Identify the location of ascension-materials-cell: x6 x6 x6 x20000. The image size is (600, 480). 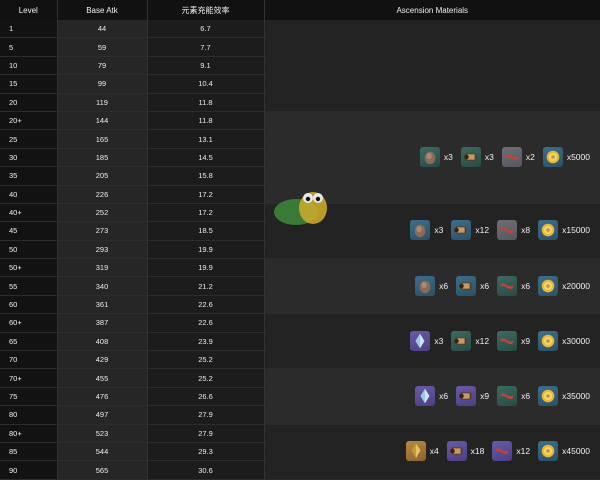
(432, 286).